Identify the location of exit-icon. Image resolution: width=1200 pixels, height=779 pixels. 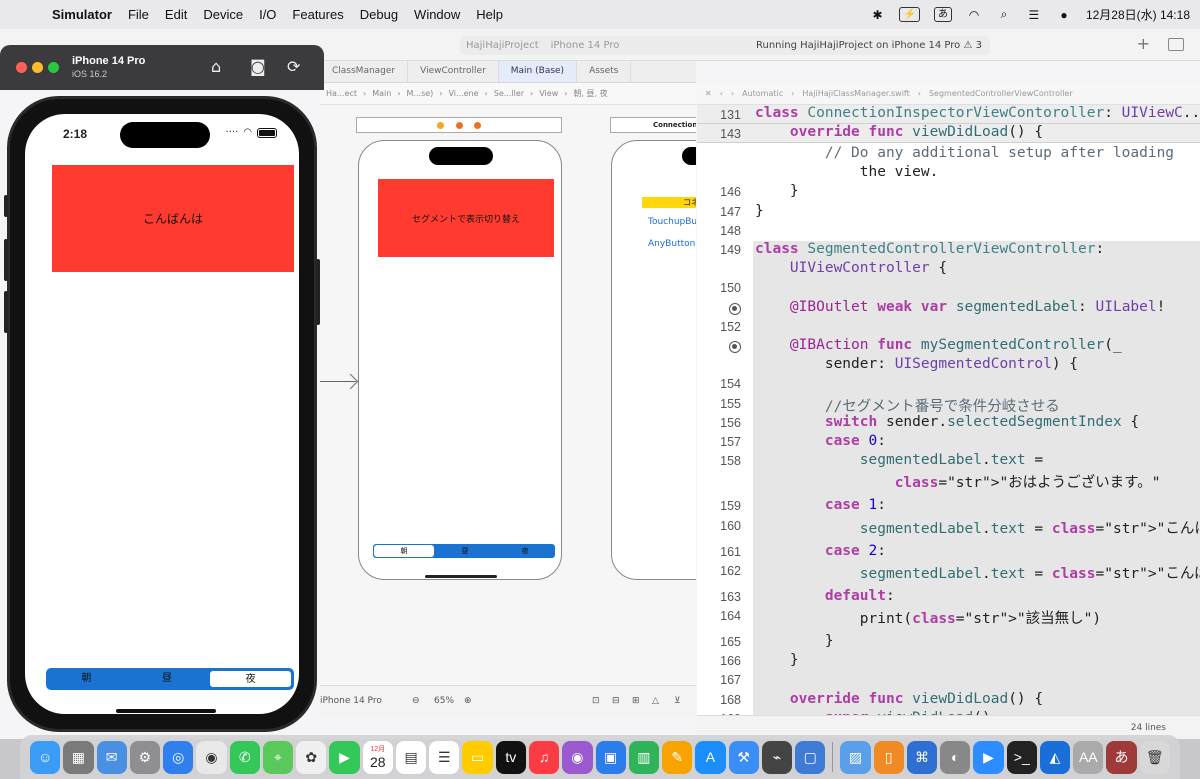
(478, 125).